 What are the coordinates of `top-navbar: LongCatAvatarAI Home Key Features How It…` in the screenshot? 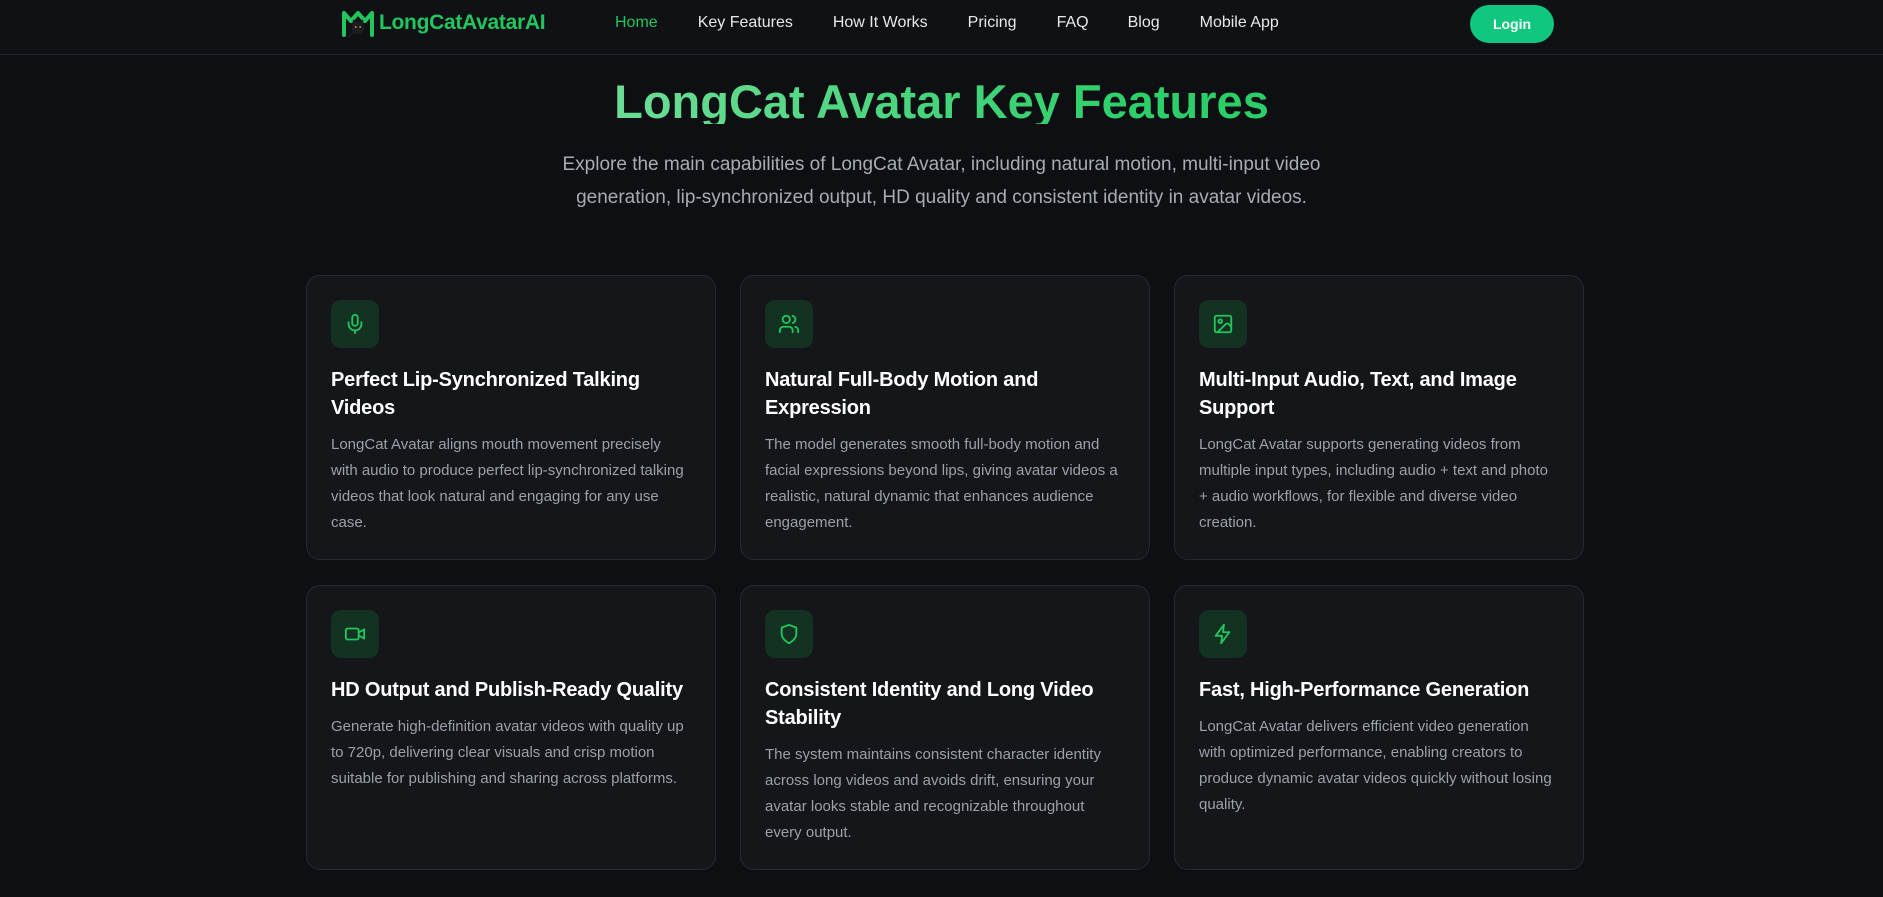 It's located at (941, 27).